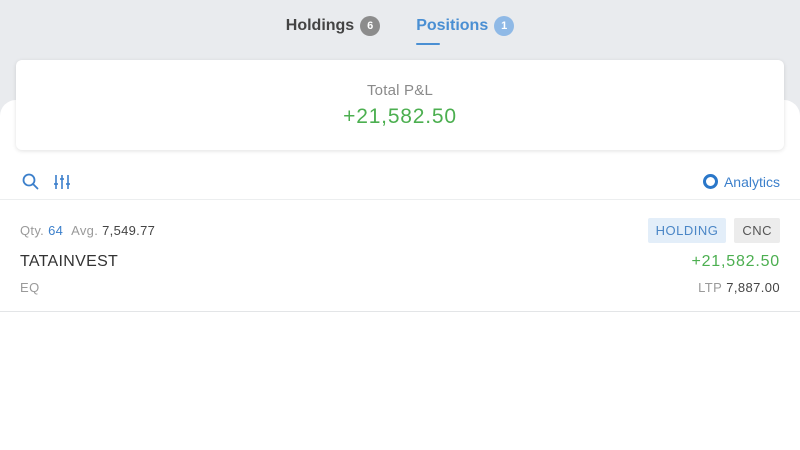  What do you see at coordinates (62, 182) in the screenshot?
I see `sliders-icon` at bounding box center [62, 182].